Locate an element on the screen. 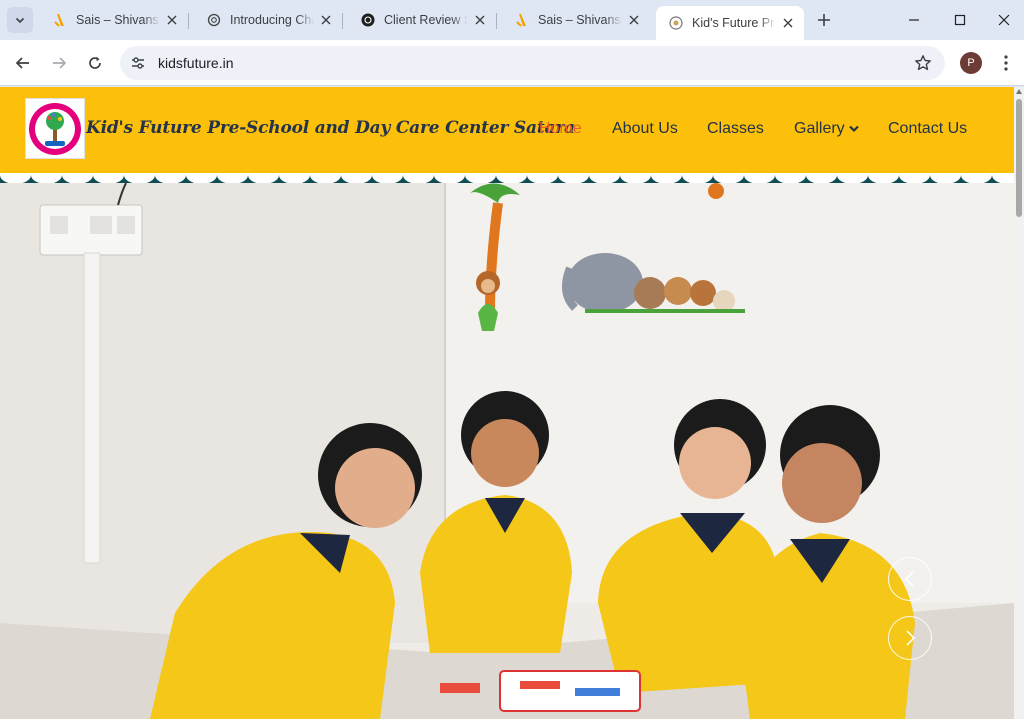 This screenshot has height=719, width=1024. minimize-button is located at coordinates (914, 20).